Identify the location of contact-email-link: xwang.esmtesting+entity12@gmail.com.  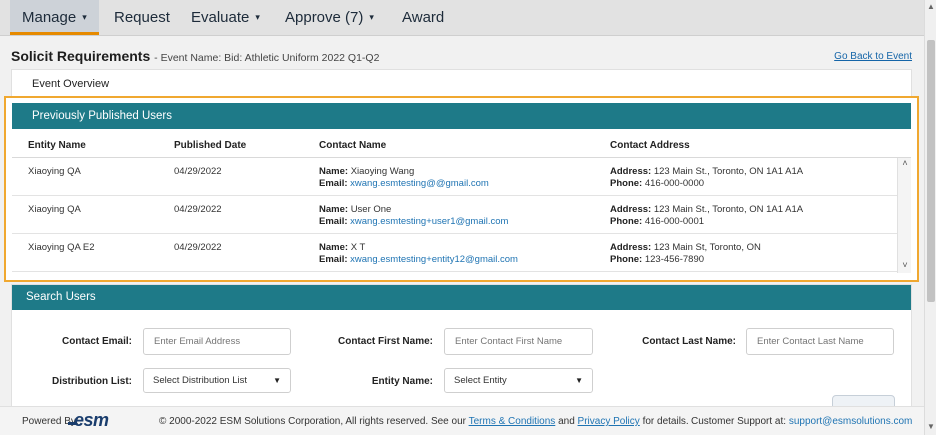
(434, 259).